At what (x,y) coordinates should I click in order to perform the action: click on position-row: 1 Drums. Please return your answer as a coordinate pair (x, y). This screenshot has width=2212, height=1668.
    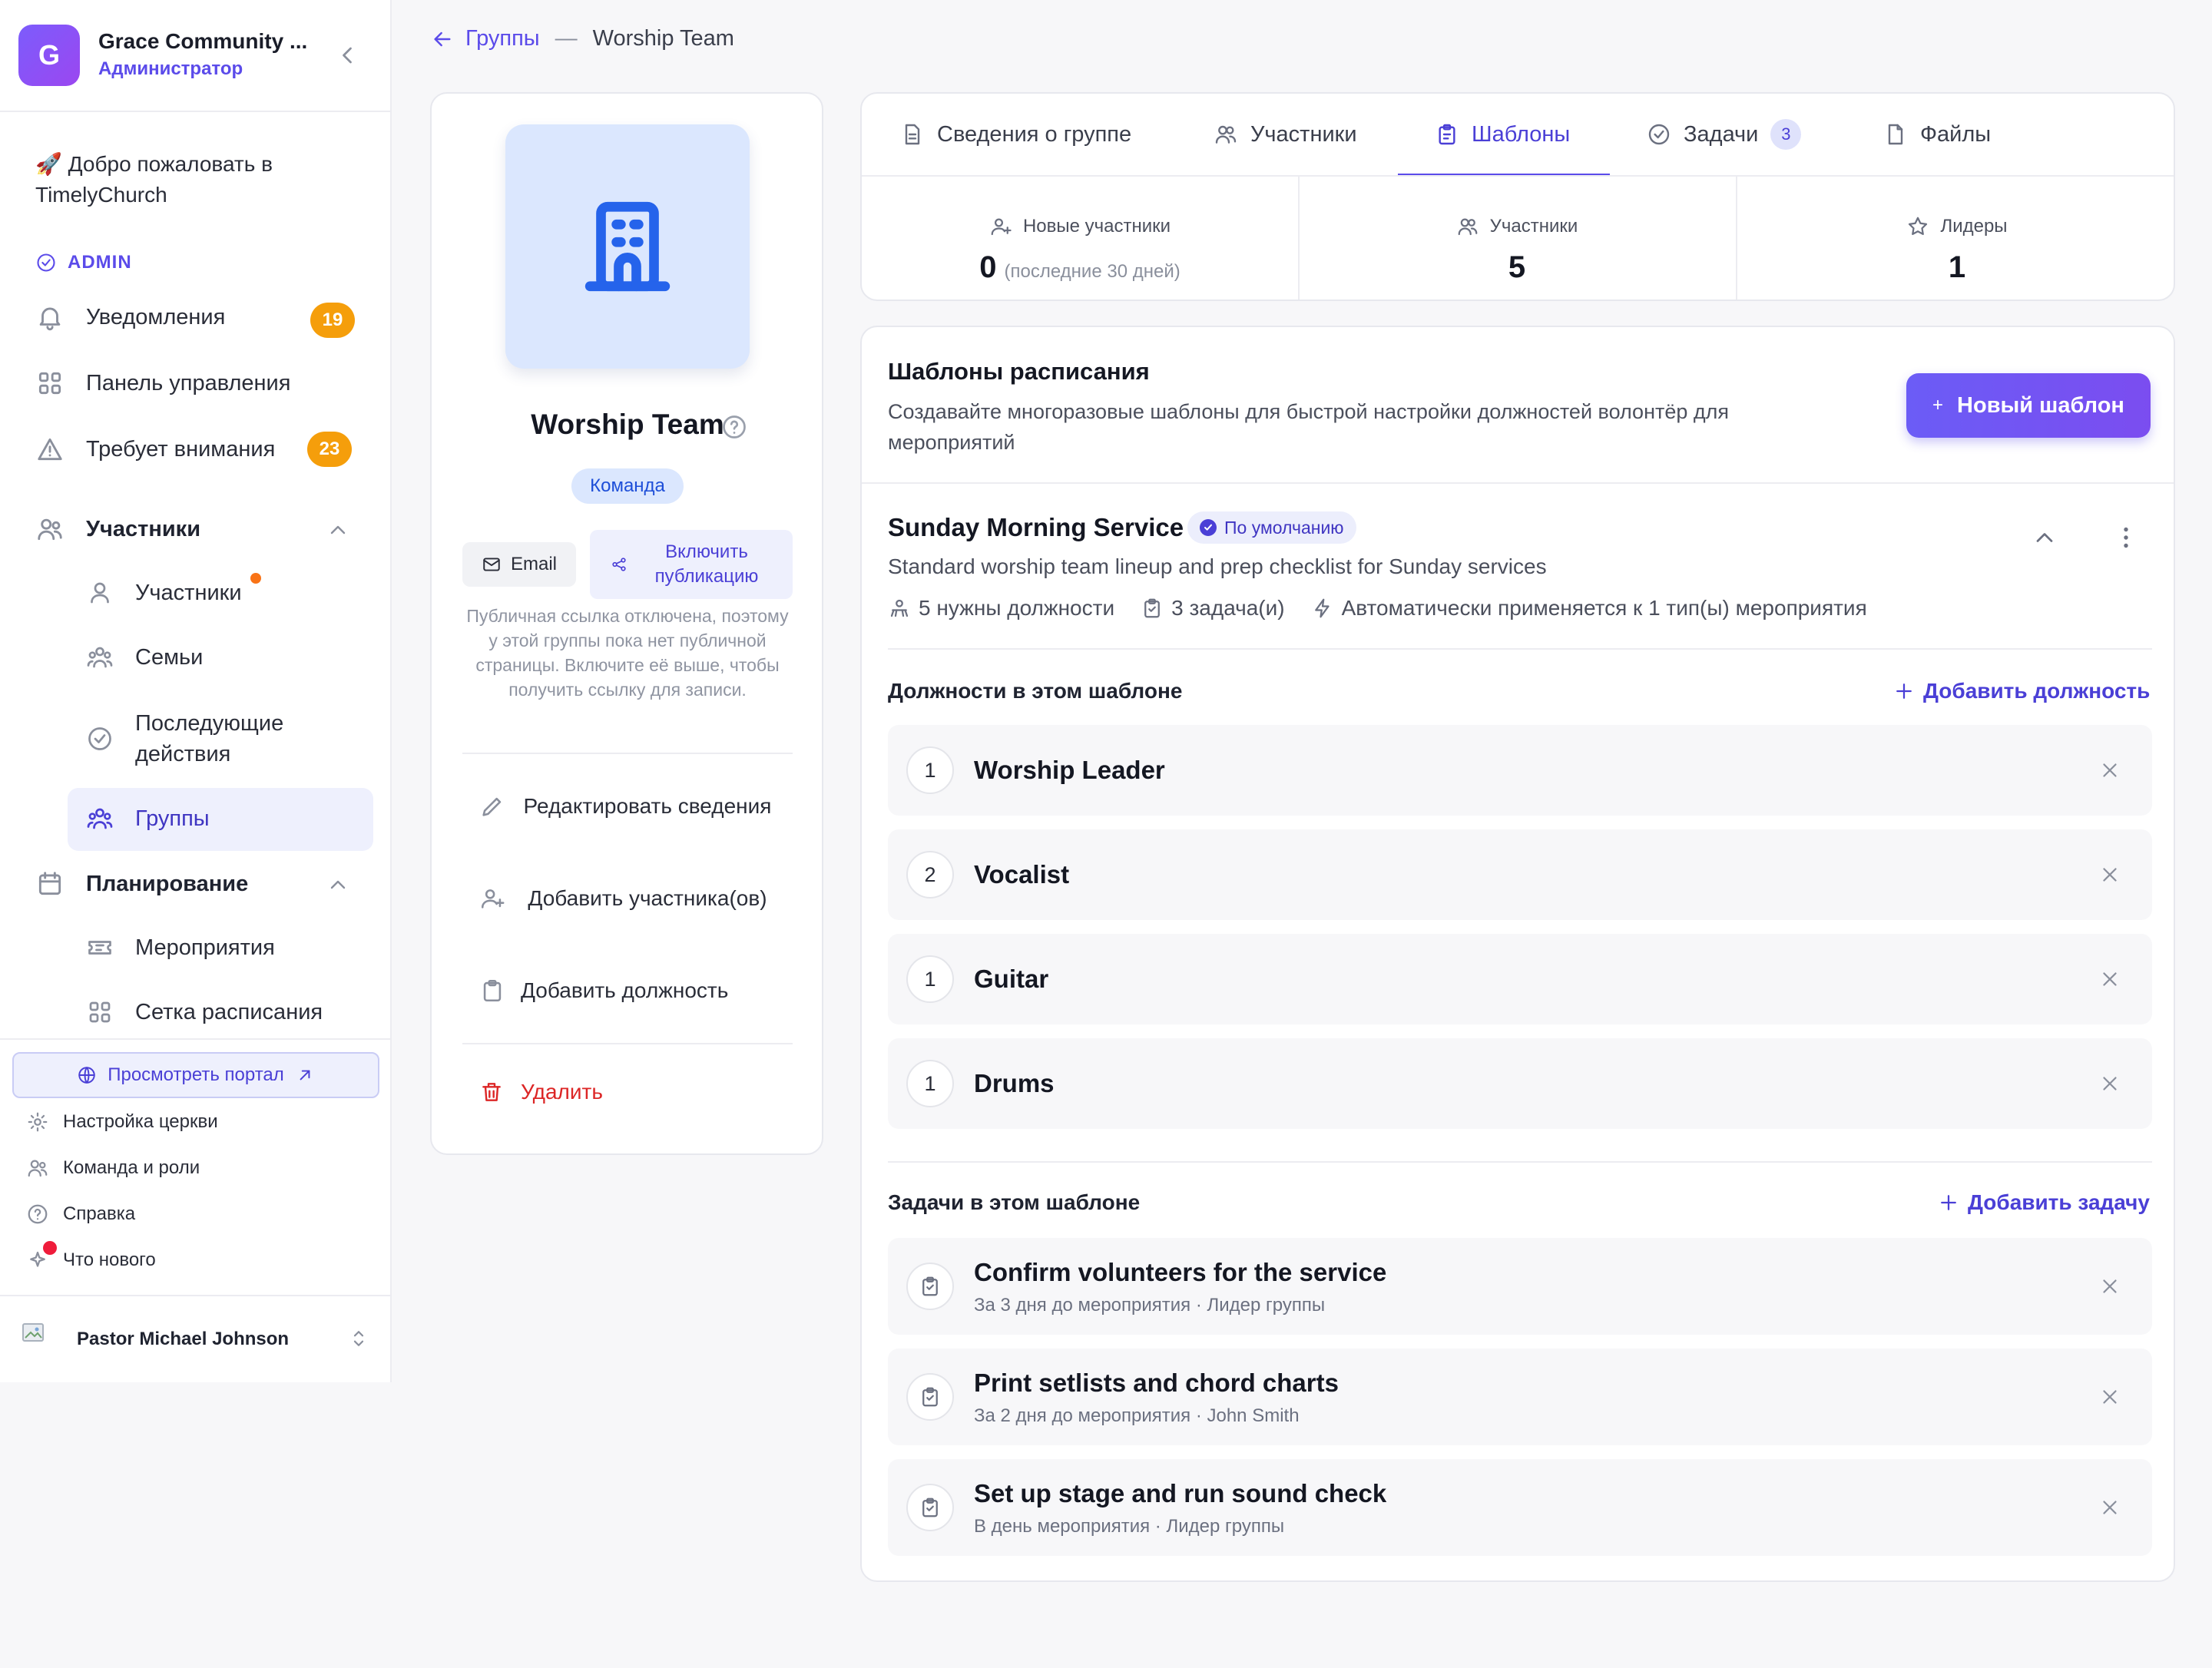
    Looking at the image, I should click on (1520, 1083).